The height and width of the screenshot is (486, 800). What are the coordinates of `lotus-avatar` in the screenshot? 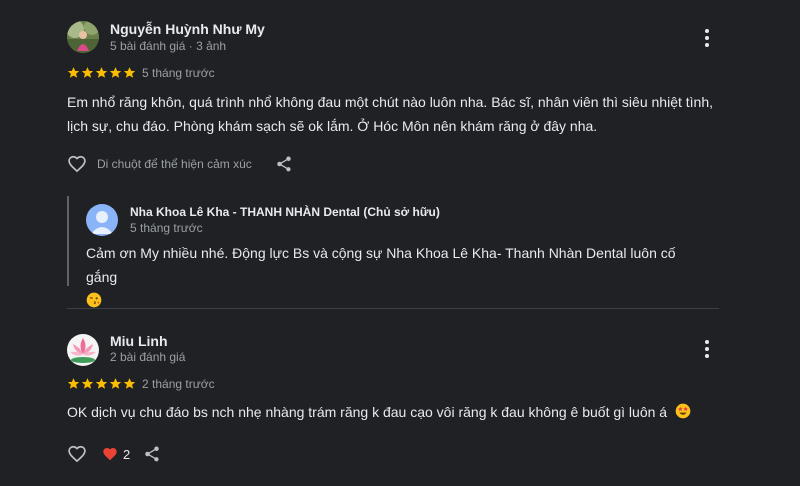 It's located at (83, 350).